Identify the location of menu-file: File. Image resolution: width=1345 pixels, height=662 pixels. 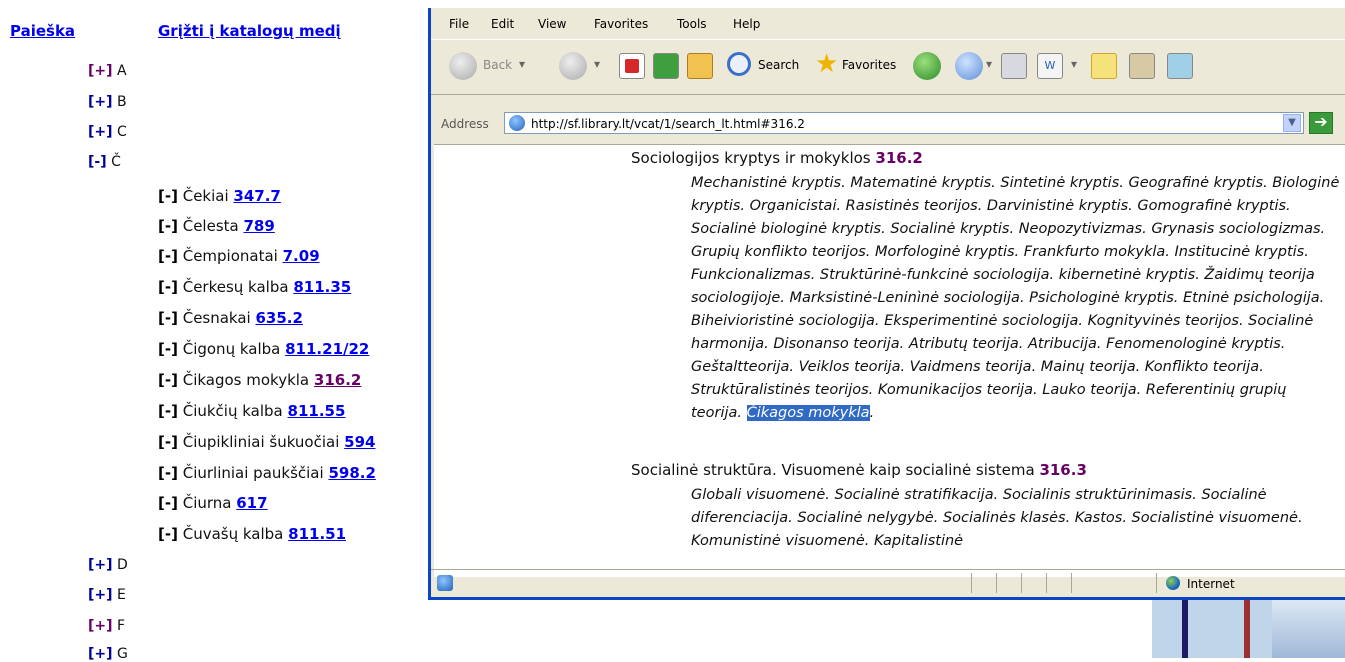
(459, 24).